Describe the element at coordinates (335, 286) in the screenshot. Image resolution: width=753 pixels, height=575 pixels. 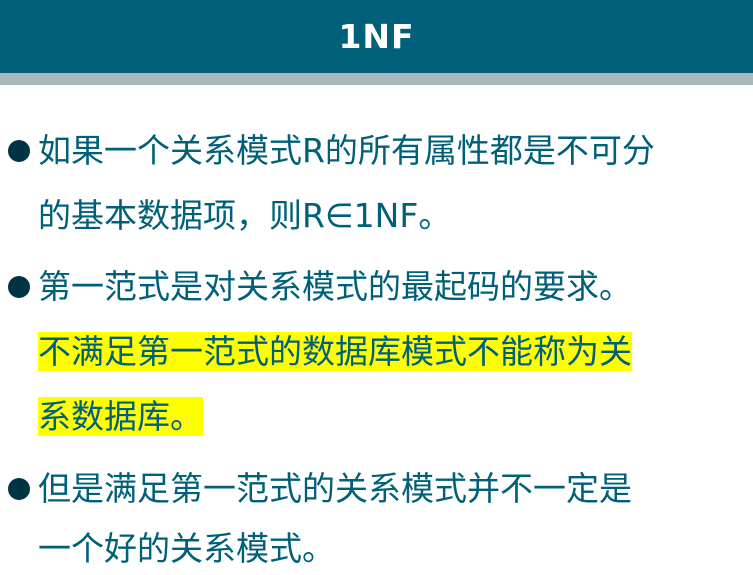
I see `bullet-2-line-1: 第一范式是对关系模式的最起码的要求。` at that location.